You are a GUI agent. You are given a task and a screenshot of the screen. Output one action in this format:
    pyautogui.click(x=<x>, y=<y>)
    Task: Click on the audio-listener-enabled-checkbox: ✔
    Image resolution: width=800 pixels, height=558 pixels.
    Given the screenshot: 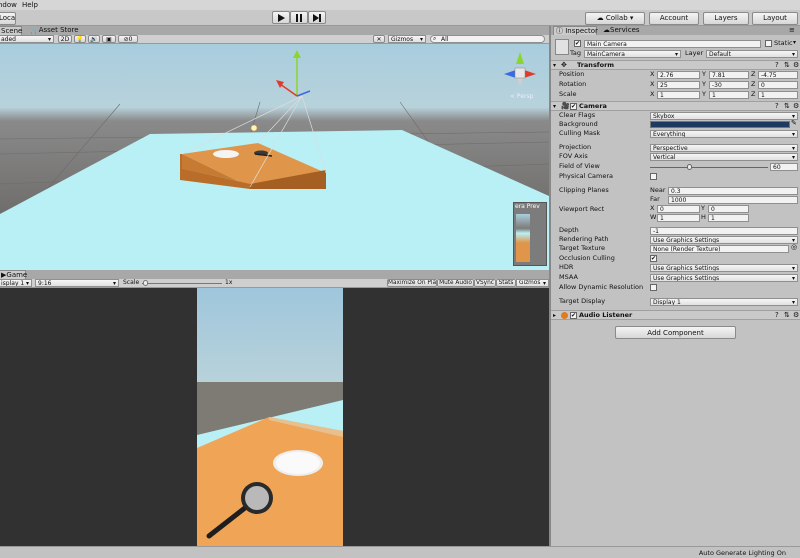 What is the action you would take?
    pyautogui.click(x=573, y=315)
    